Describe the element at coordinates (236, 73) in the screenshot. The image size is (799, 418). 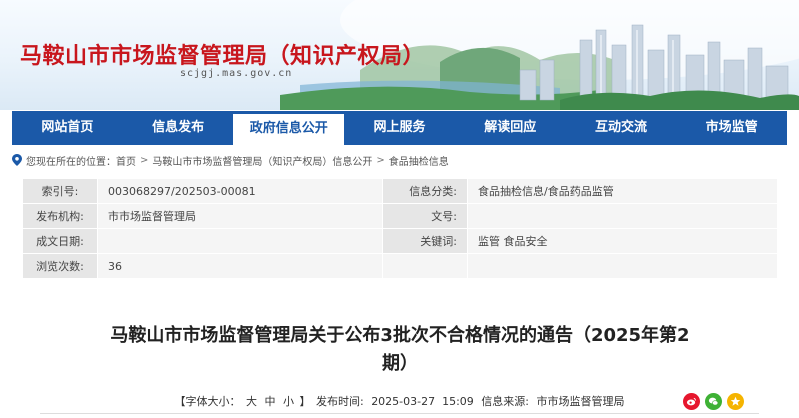
I see `site-domain: scjgj.mas.gov.cn` at that location.